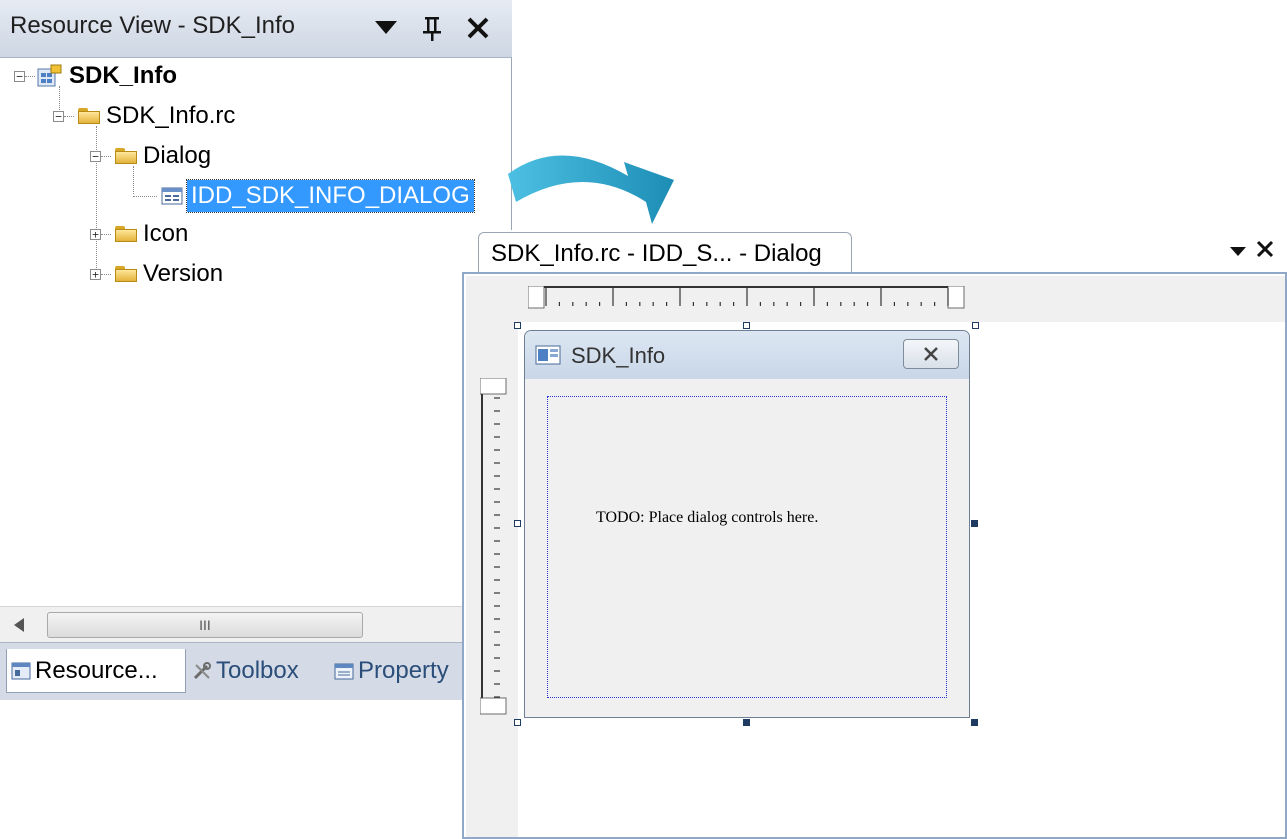 The image size is (1287, 839). I want to click on tree-item-label: SDK_Info.rc, so click(171, 115).